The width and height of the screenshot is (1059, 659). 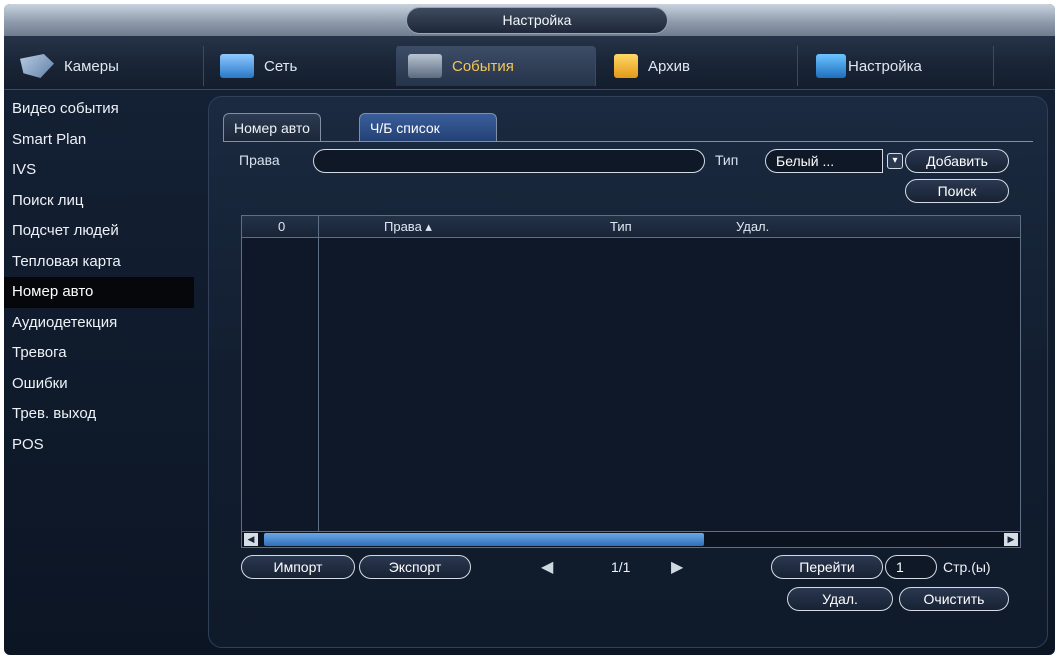 What do you see at coordinates (91, 66) in the screenshot?
I see `tab-cameras-label: Камеры` at bounding box center [91, 66].